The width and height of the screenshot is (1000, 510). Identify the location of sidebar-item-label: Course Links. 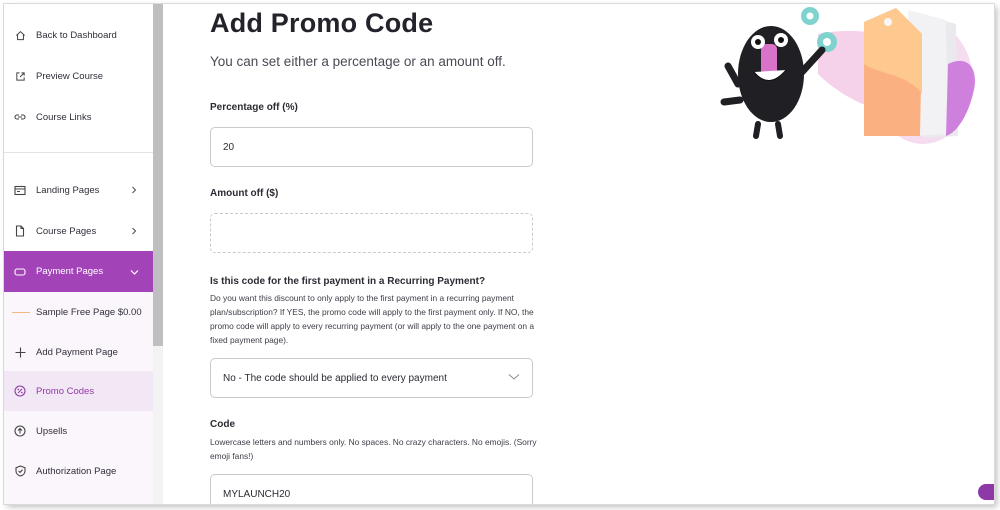
(64, 117).